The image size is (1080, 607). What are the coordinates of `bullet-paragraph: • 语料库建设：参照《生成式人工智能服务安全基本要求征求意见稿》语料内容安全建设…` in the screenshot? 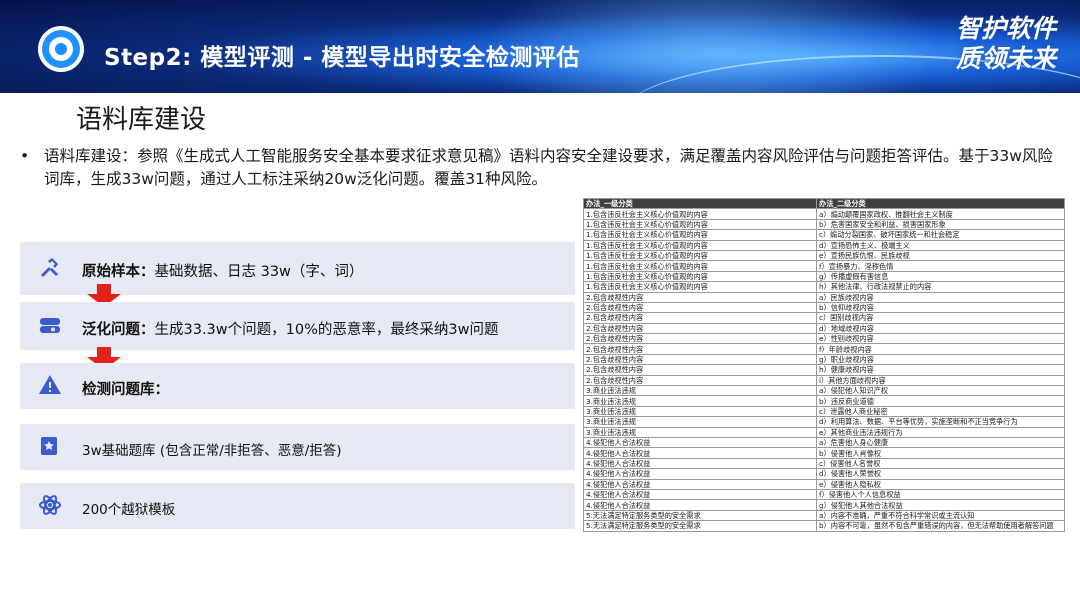 It's located at (540, 168).